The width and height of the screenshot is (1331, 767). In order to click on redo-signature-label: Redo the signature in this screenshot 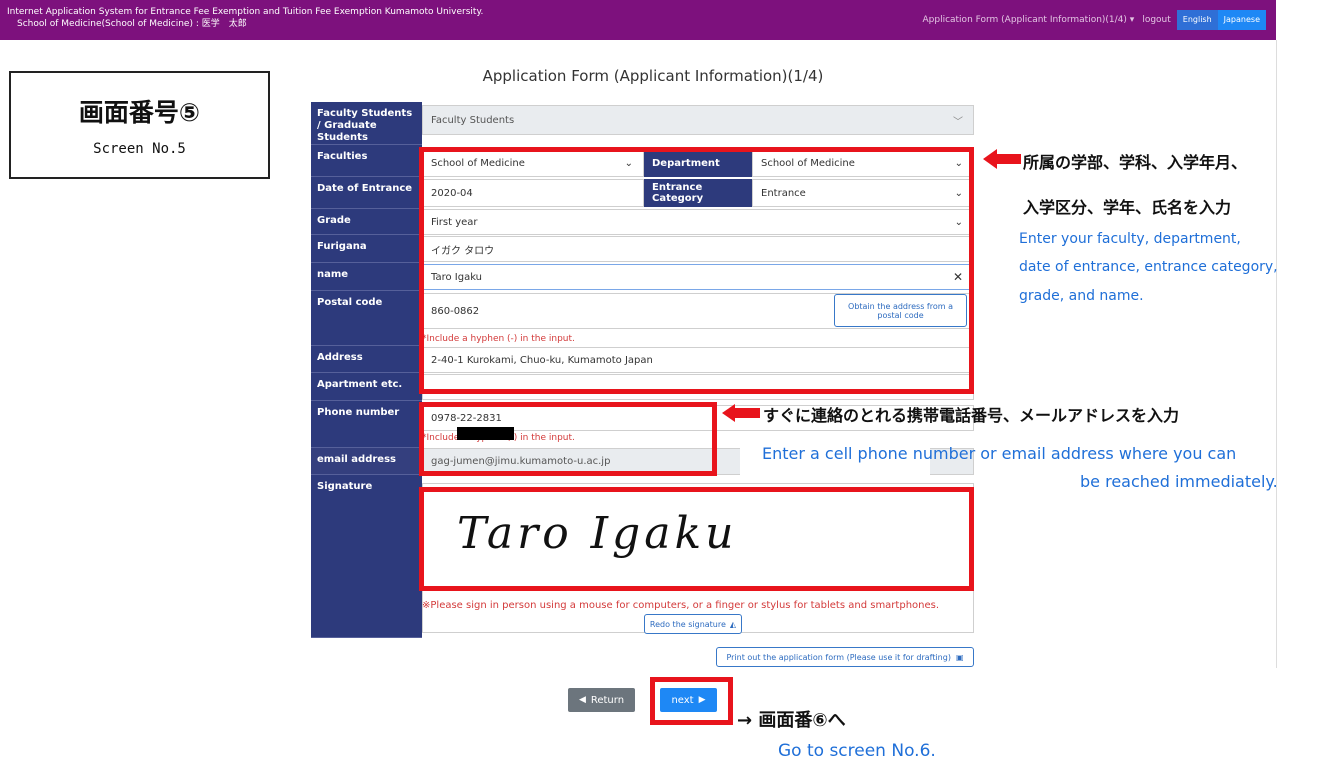, I will do `click(687, 624)`.